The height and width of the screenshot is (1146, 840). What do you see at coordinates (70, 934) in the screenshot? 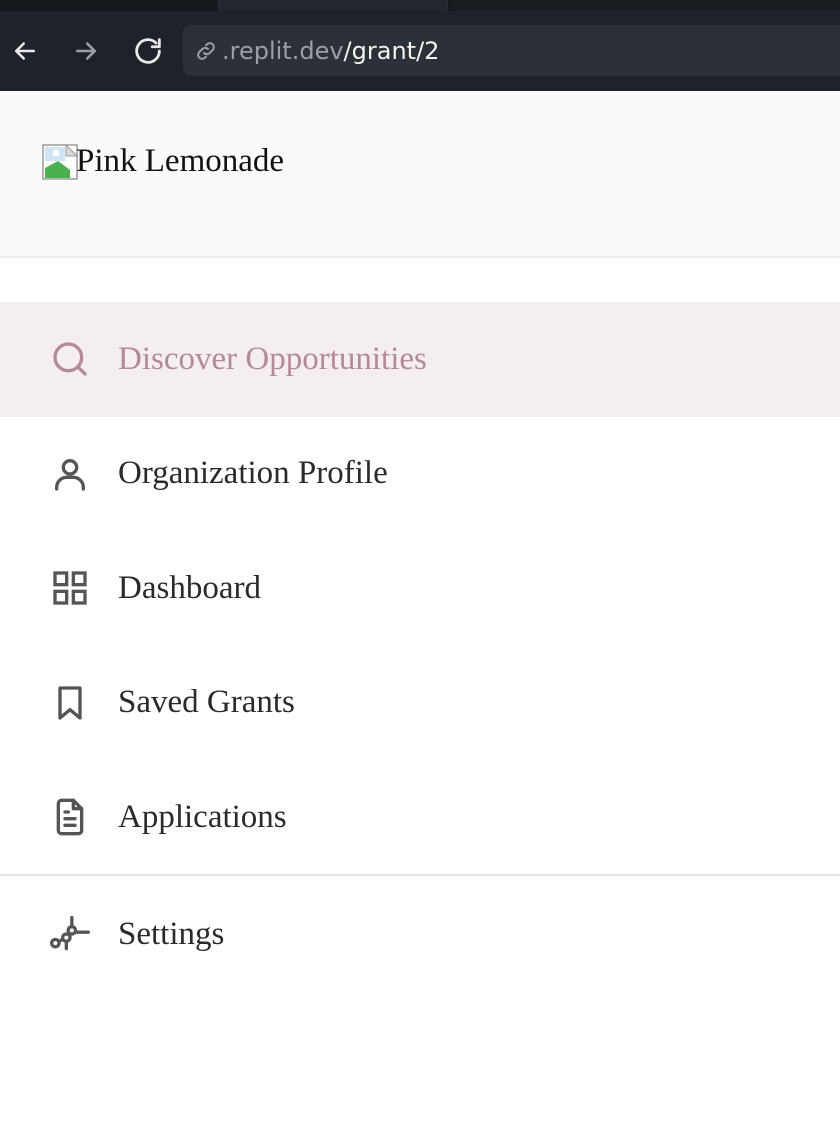
I see `settings-icon` at bounding box center [70, 934].